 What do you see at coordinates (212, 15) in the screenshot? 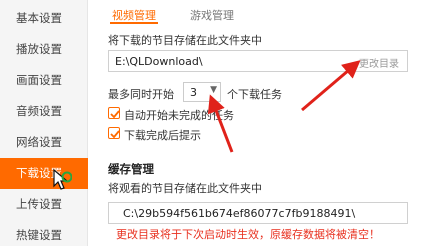
I see `tab-game-management: 游戏管理` at bounding box center [212, 15].